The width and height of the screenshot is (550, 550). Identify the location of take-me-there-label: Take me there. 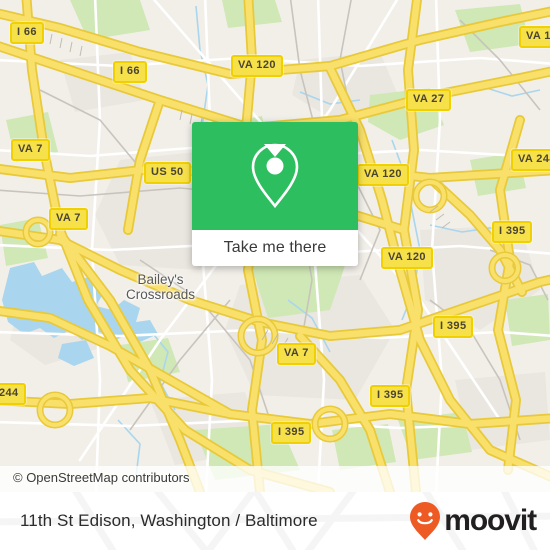
(275, 247).